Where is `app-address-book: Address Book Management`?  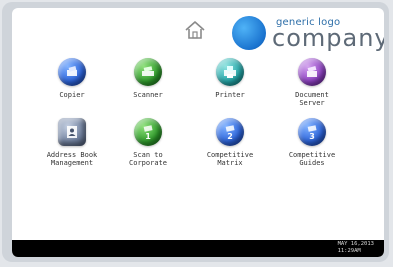 app-address-book: Address Book Management is located at coordinates (72, 142).